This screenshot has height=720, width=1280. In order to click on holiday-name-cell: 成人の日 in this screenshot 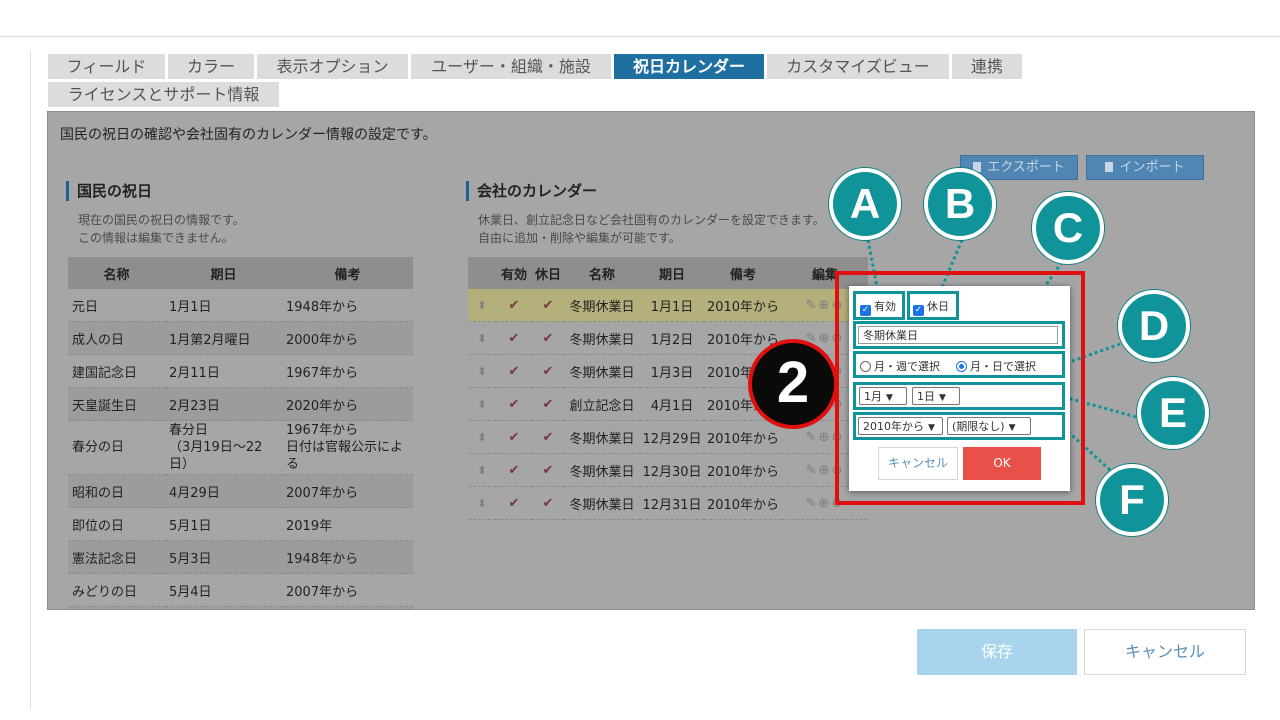, I will do `click(116, 338)`.